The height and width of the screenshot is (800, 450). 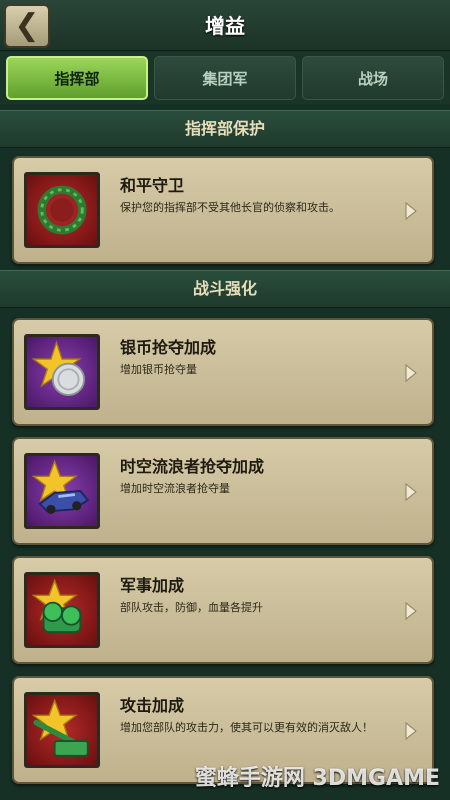 I want to click on watermark: 蜜蜂手游网 3DMGAME, so click(x=317, y=776).